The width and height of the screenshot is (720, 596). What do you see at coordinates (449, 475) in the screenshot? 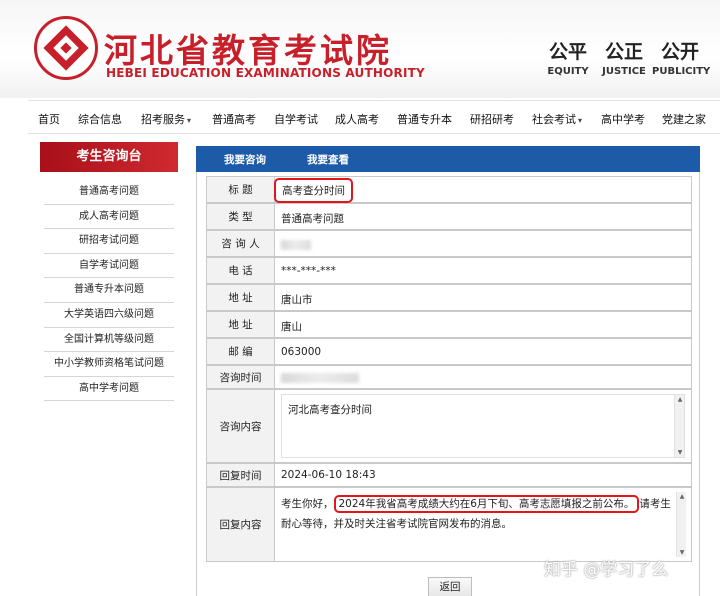
I see `row-reply-time: 回复时间 2024-06-10 18:43` at bounding box center [449, 475].